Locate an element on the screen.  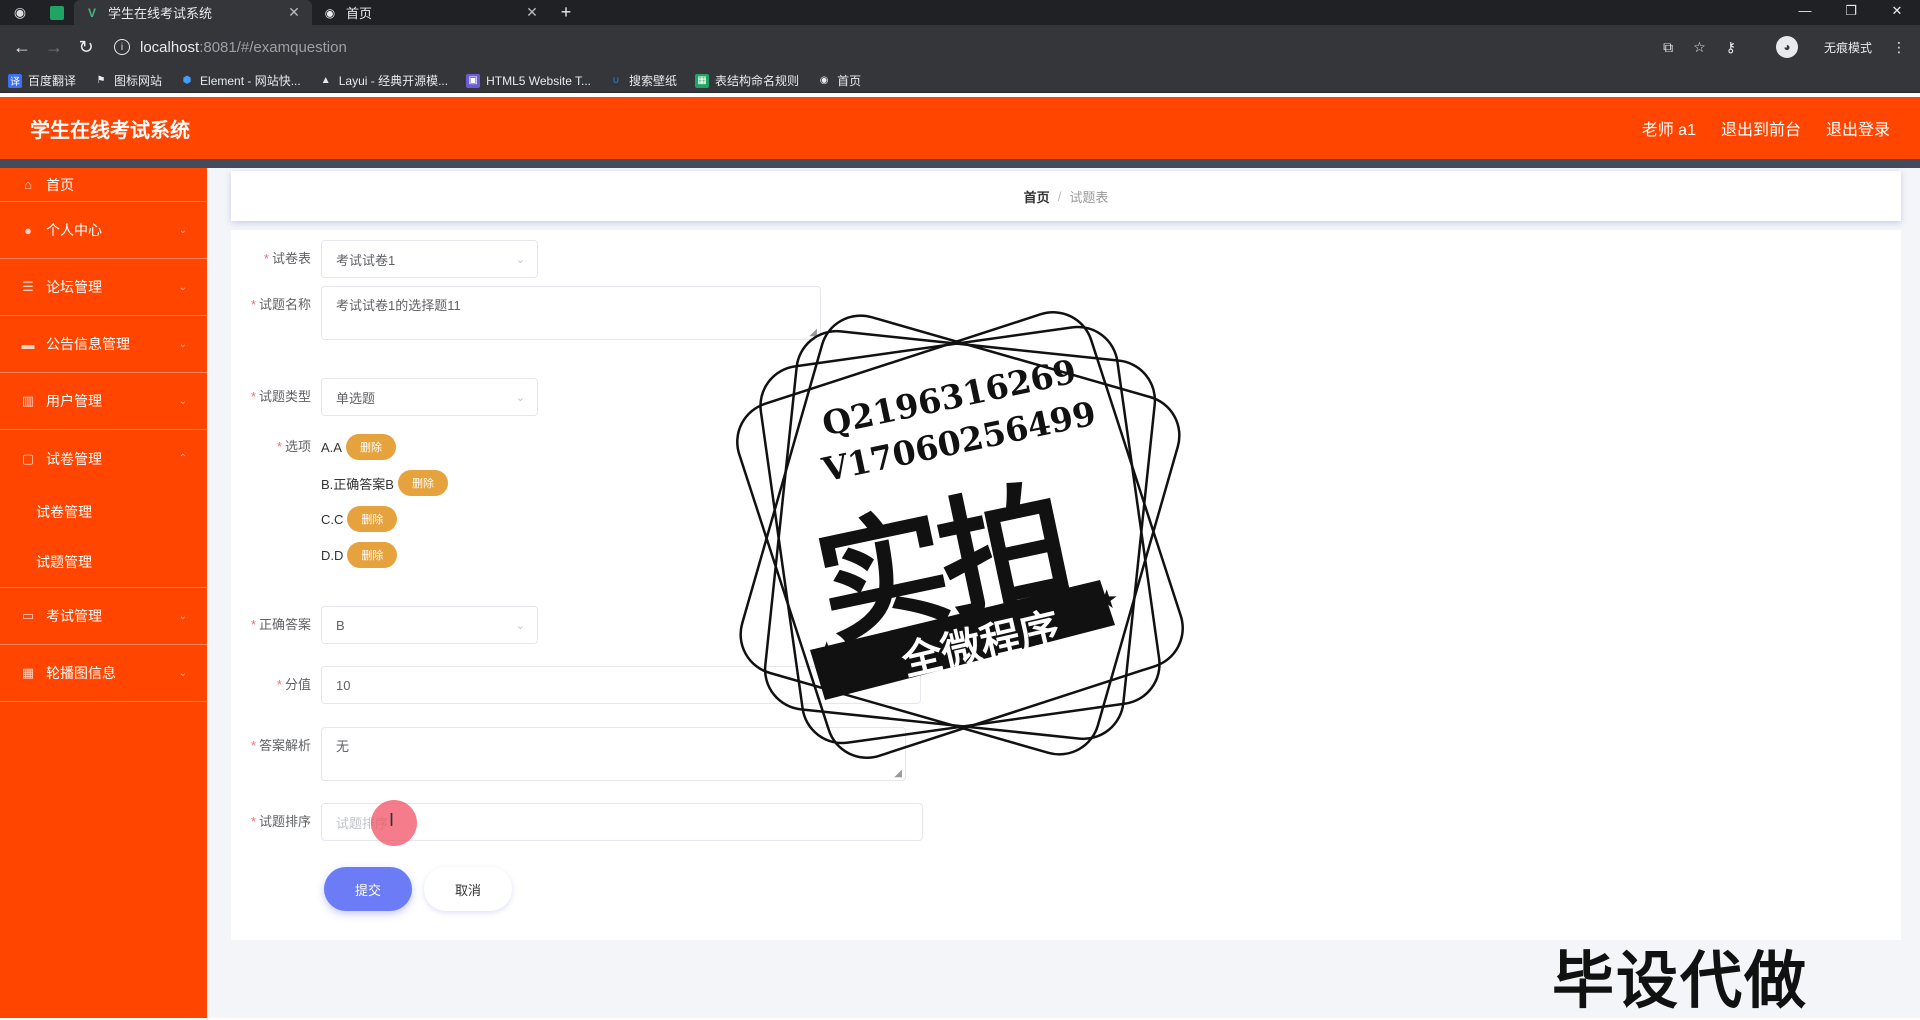
pinned-tab-icon is located at coordinates (57, 12).